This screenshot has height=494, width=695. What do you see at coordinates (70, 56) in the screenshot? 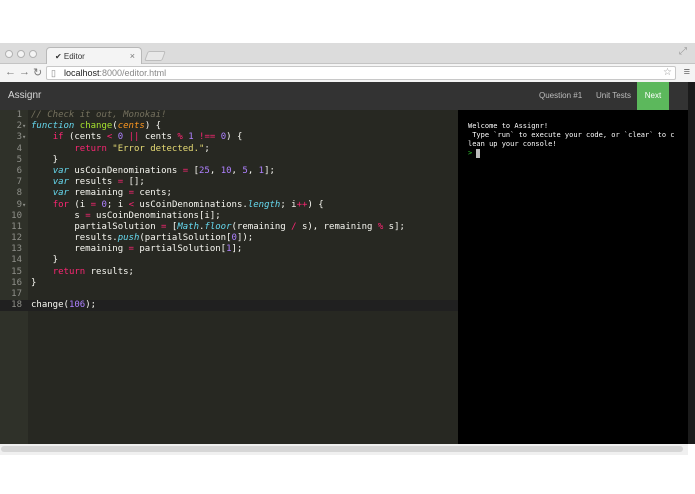
I see `tab-title: ✔ Editor` at bounding box center [70, 56].